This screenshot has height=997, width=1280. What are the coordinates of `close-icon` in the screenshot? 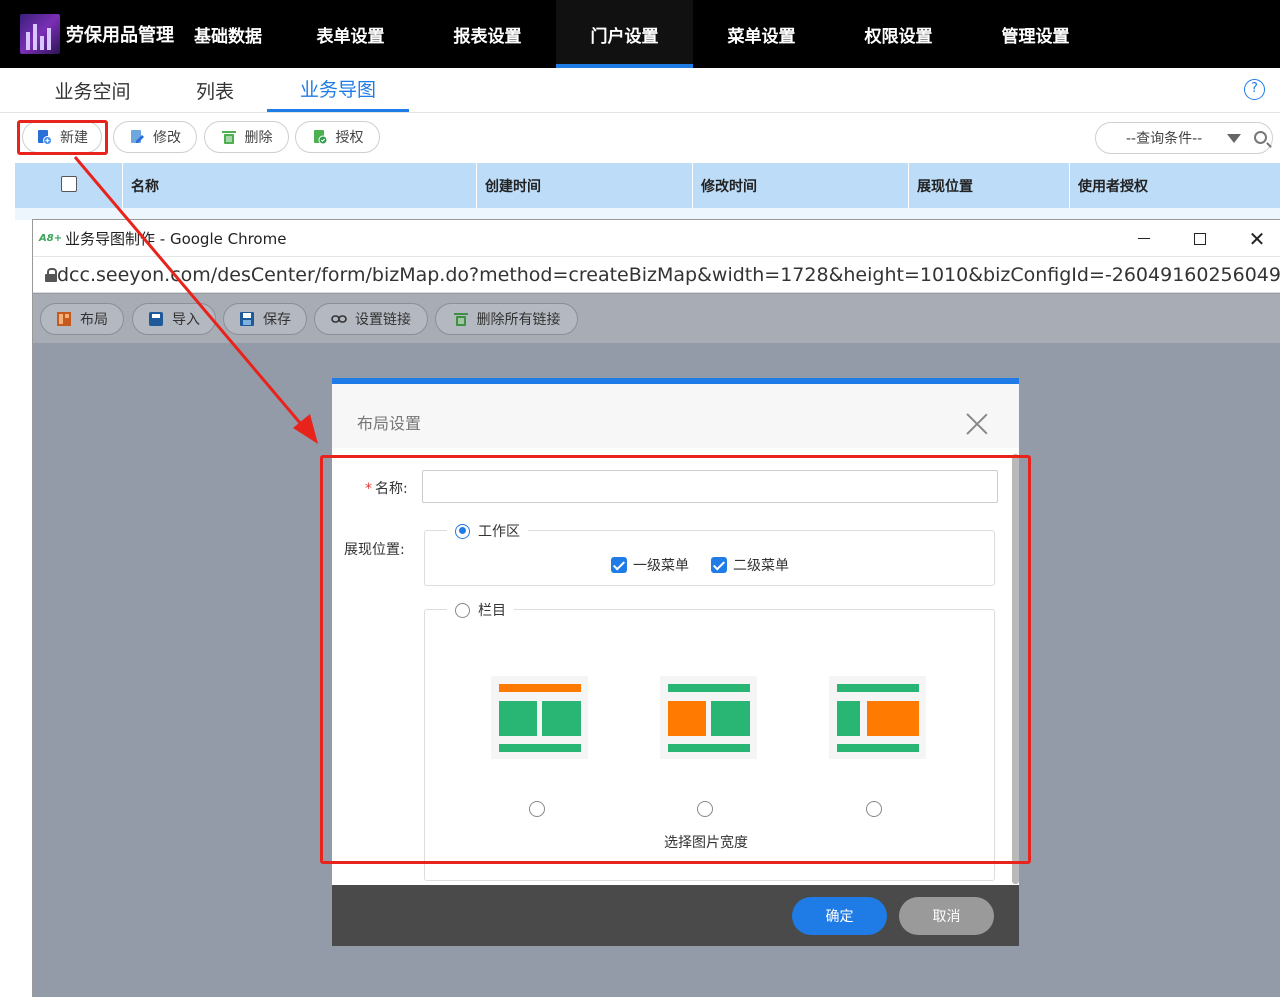 It's located at (977, 424).